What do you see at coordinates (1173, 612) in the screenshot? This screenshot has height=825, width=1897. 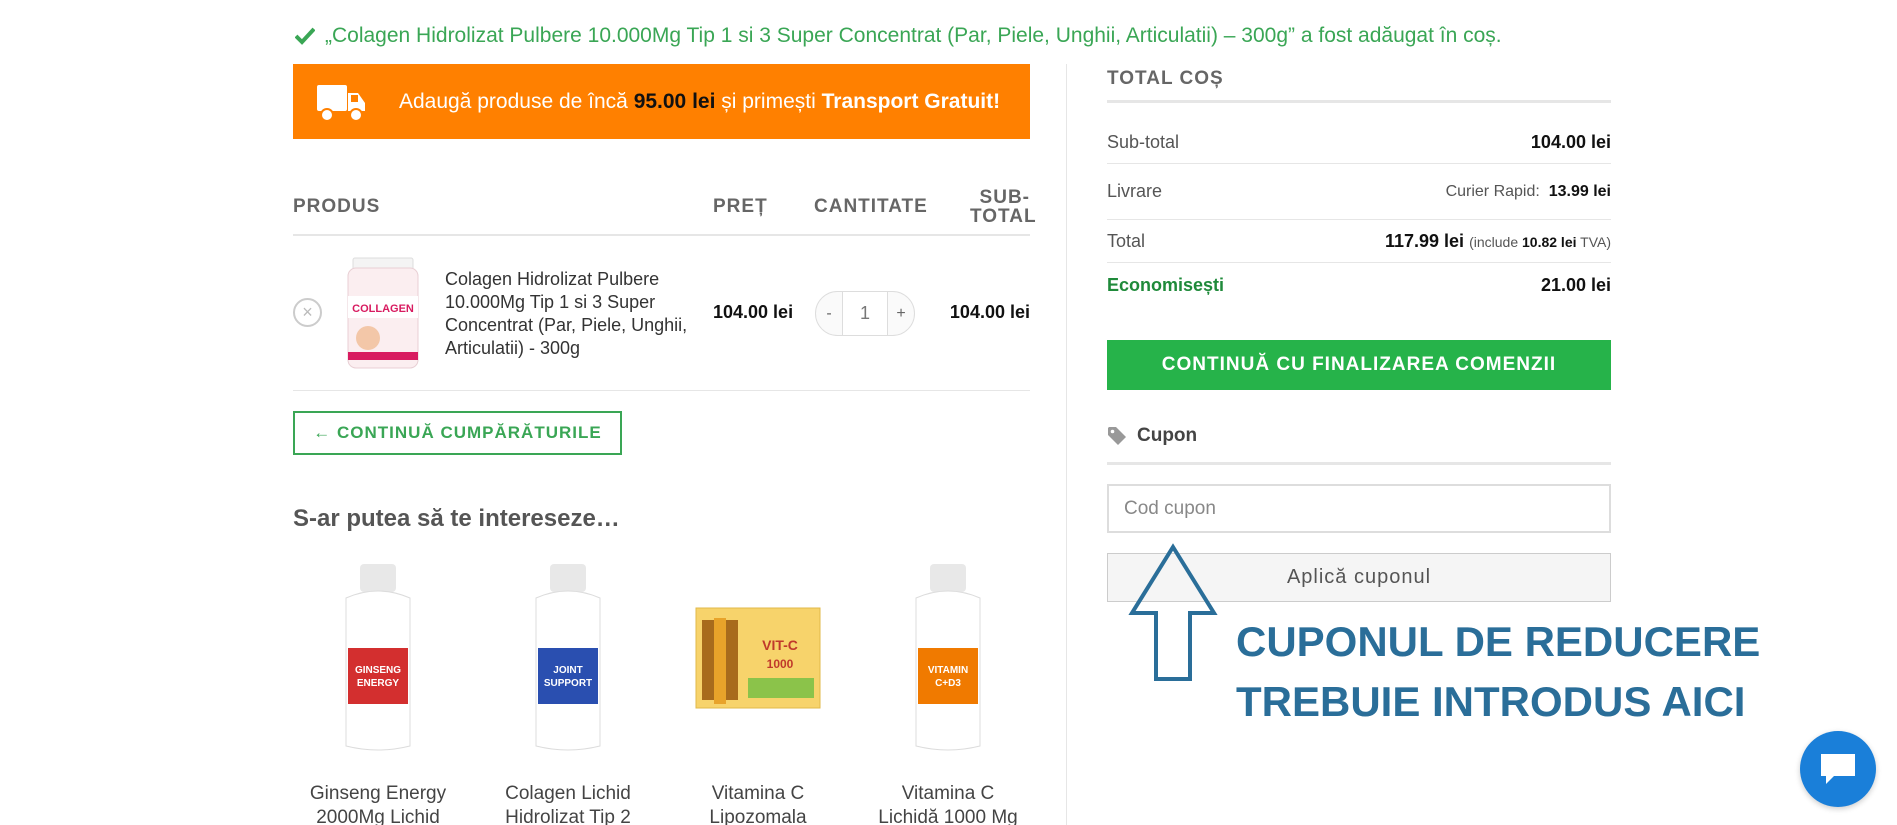 I see `arrow-up-icon` at bounding box center [1173, 612].